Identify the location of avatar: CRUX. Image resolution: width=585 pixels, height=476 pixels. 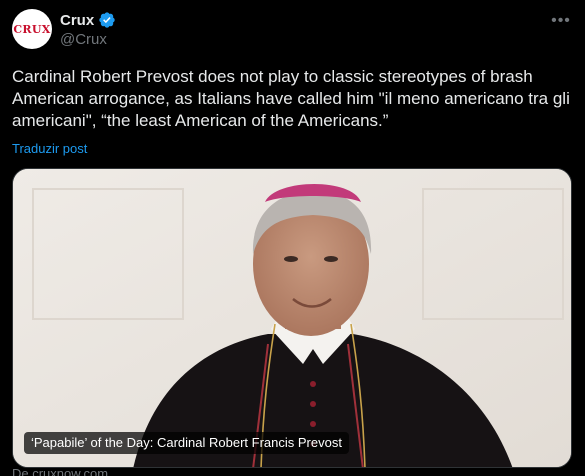
(32, 29).